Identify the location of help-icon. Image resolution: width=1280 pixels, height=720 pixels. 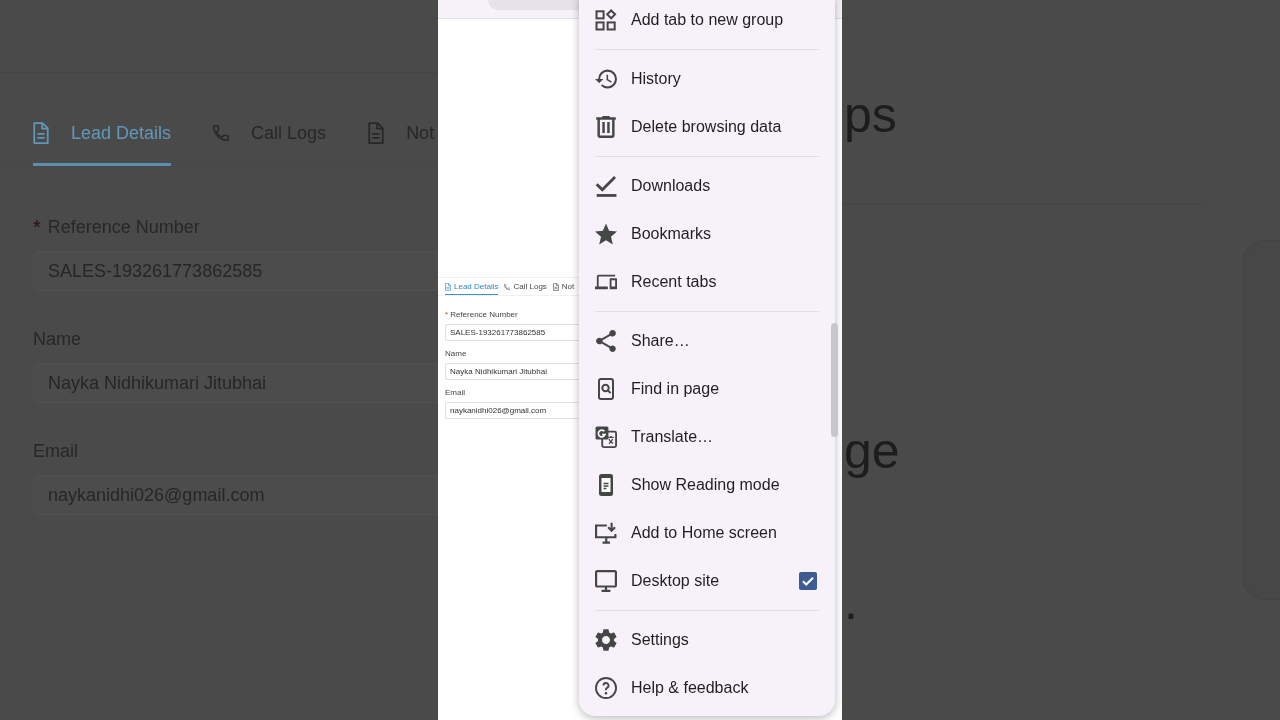
(606, 688).